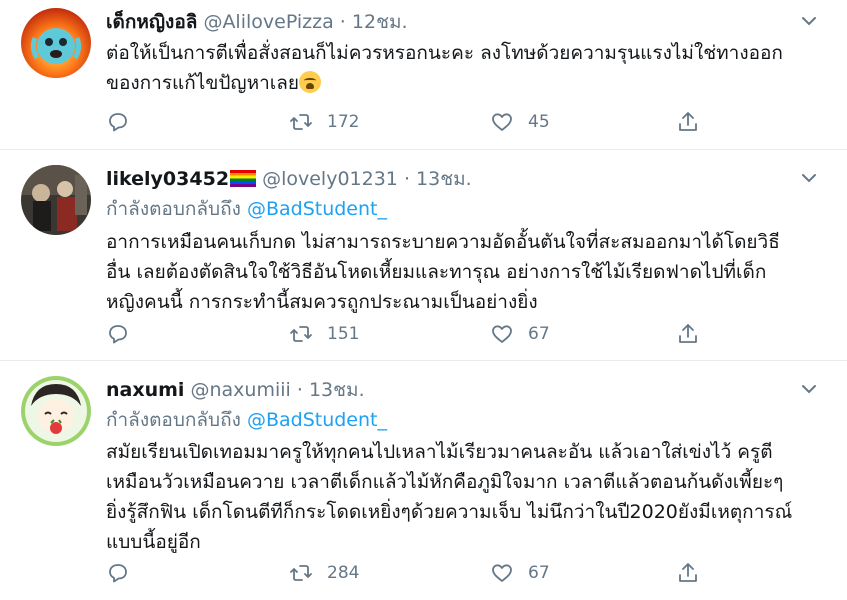  Describe the element at coordinates (268, 22) in the screenshot. I see `user-handle: @AlilovePizza` at that location.